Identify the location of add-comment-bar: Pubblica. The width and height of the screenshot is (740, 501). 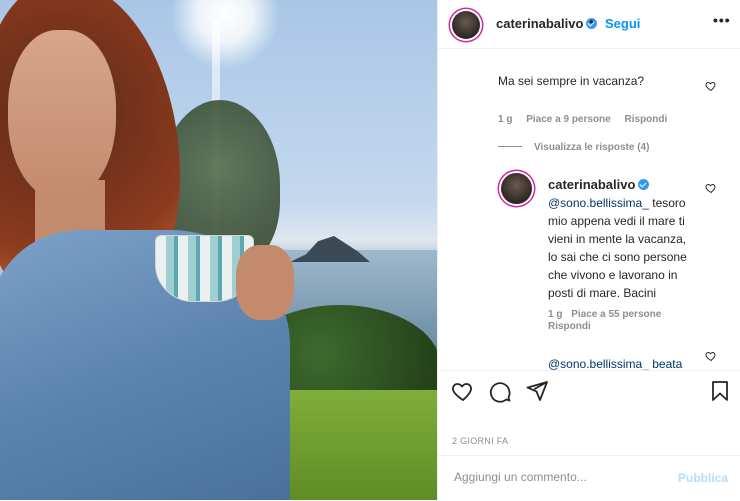
(589, 478).